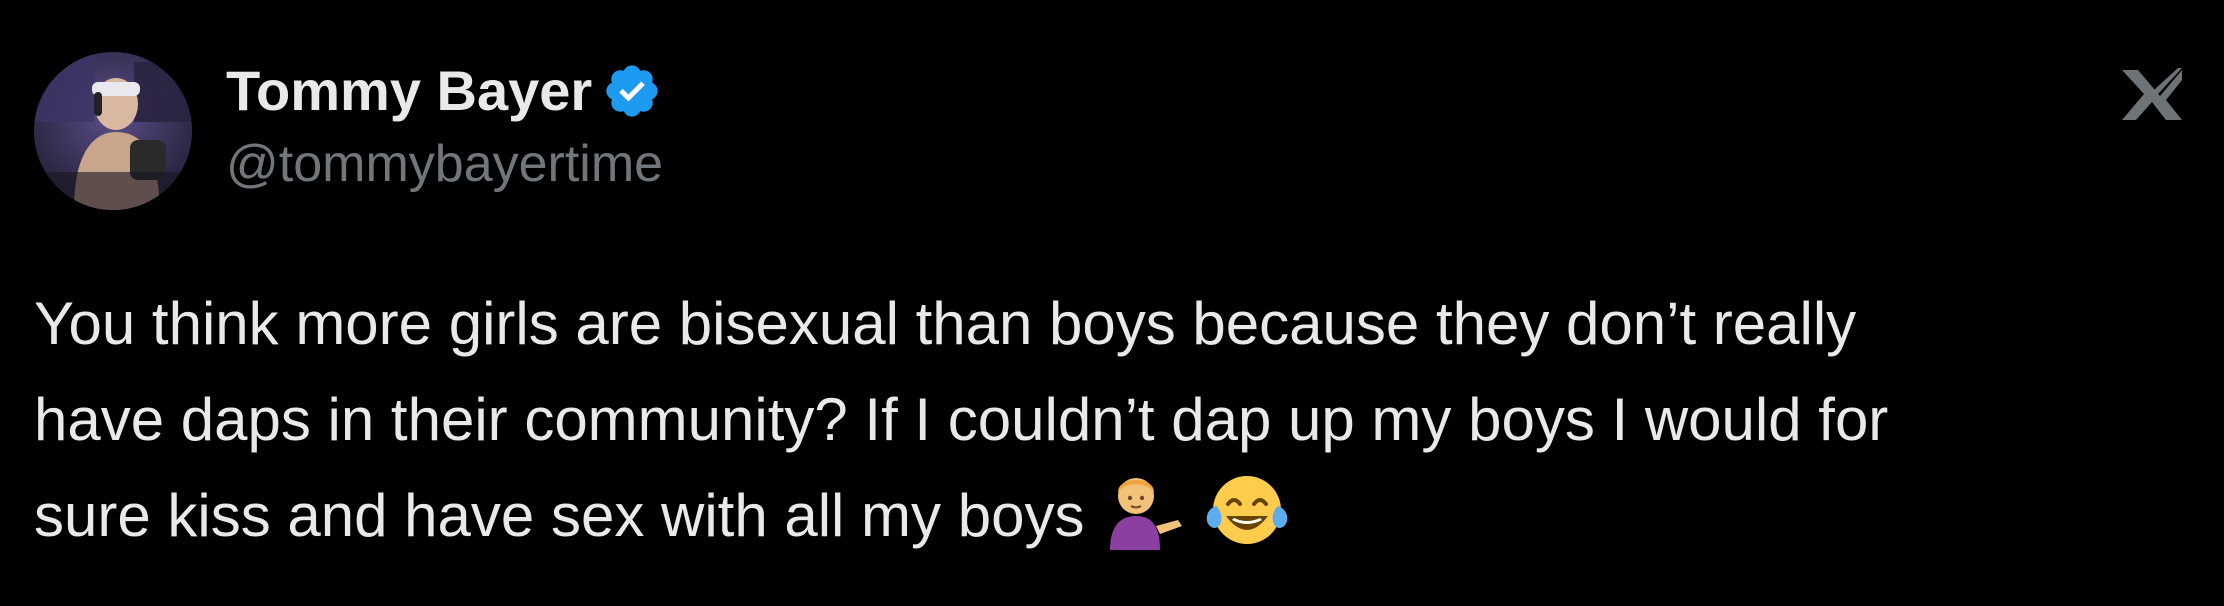 The width and height of the screenshot is (2224, 606). What do you see at coordinates (1143, 510) in the screenshot?
I see `person-tipping-hand-emoji` at bounding box center [1143, 510].